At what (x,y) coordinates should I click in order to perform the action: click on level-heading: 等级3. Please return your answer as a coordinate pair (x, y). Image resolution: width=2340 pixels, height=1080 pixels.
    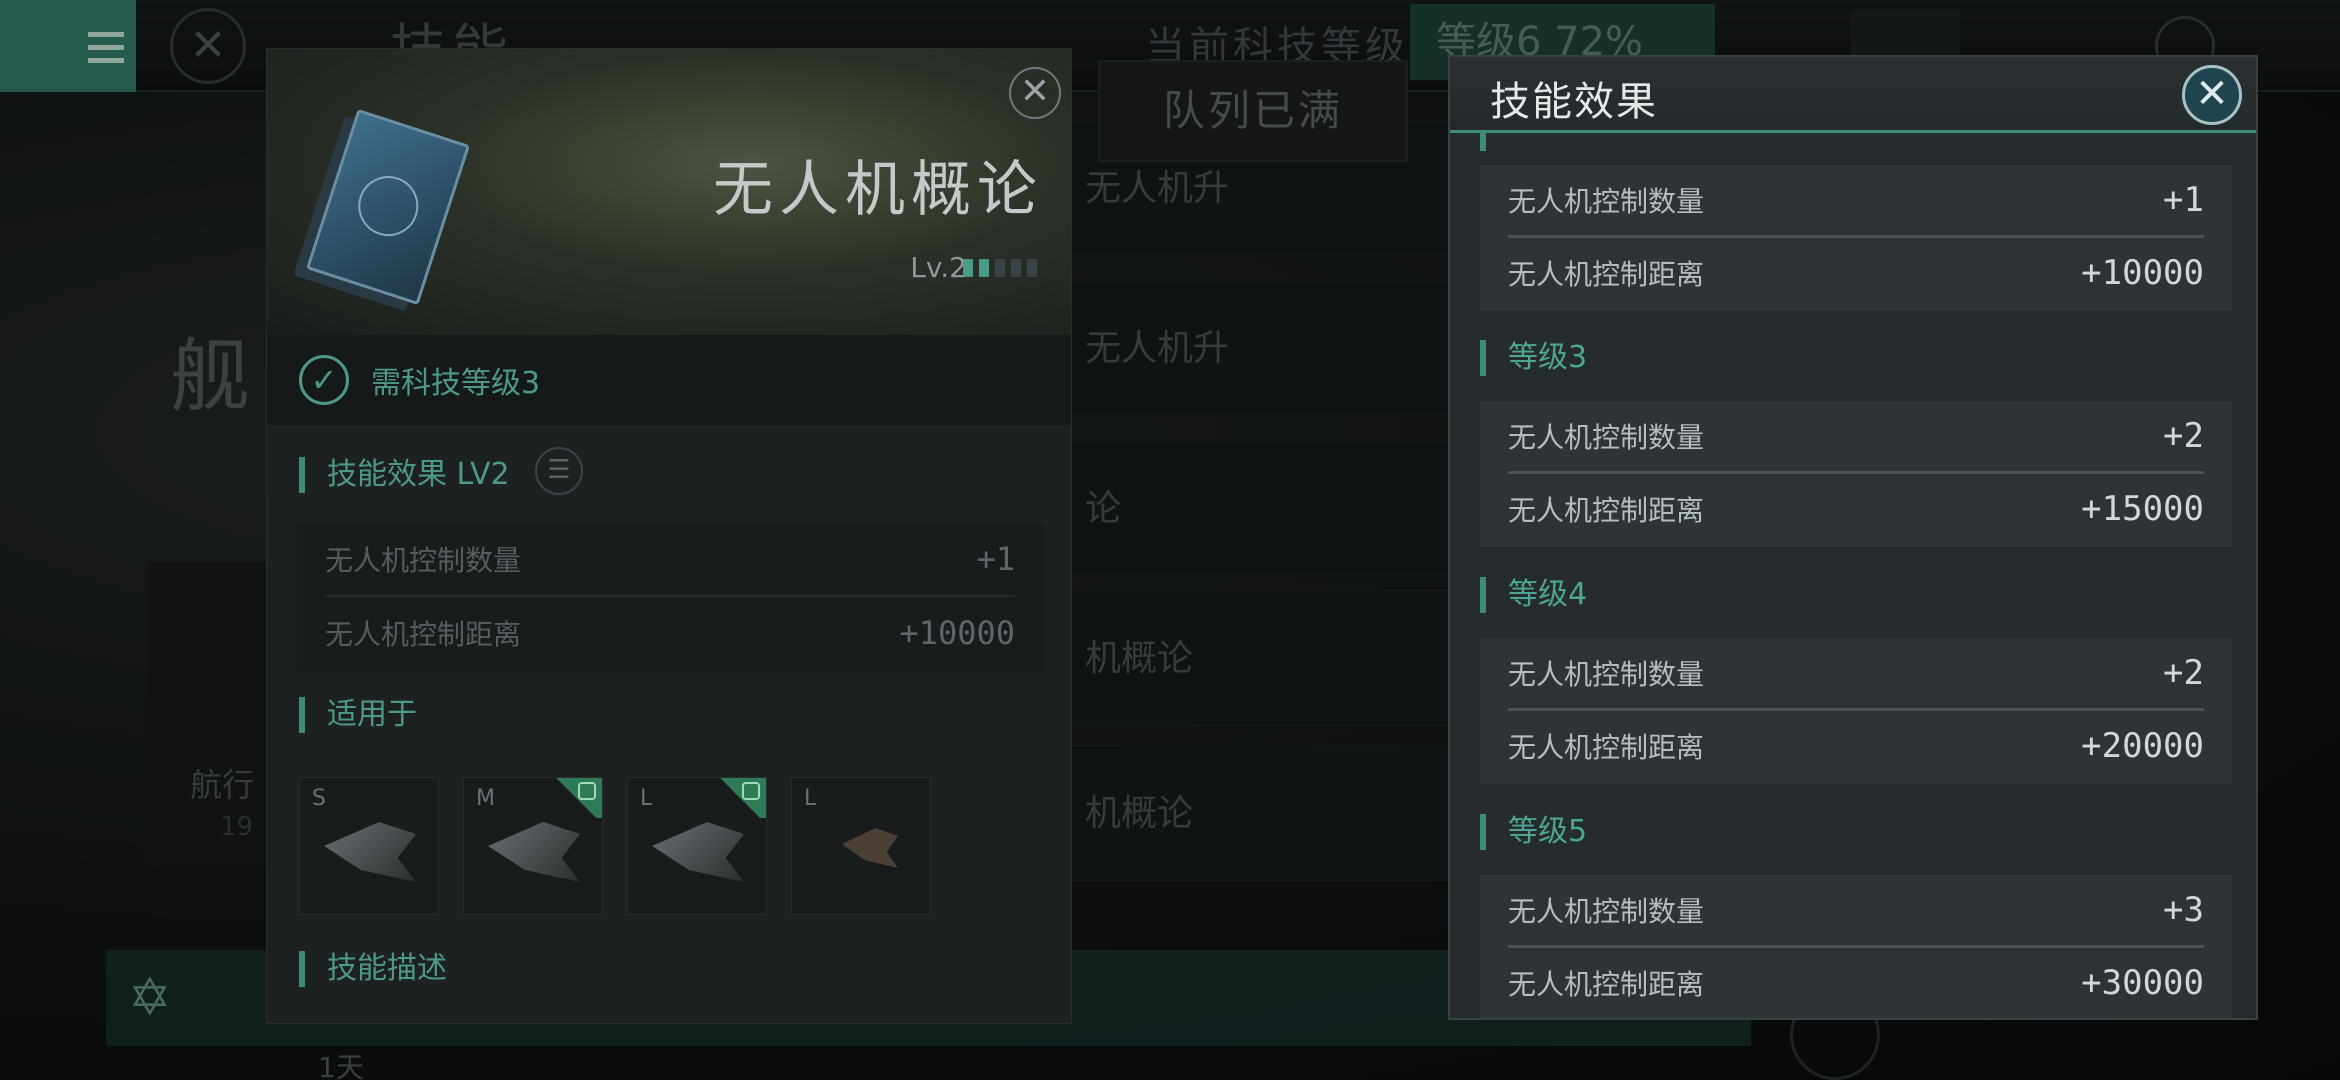
    Looking at the image, I should click on (1533, 358).